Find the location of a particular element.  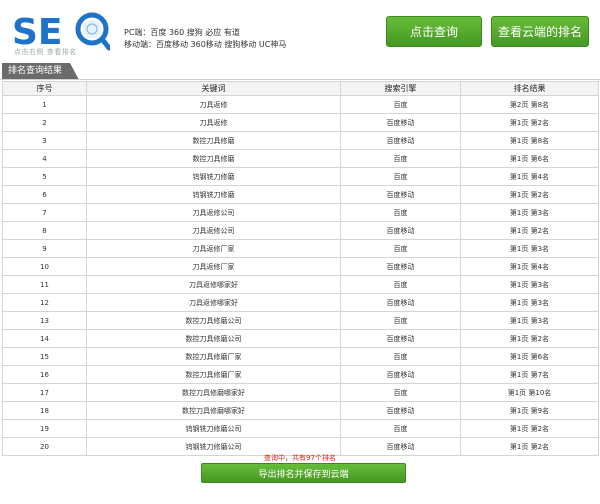

table-row: 13 数控刀具修磨公司 百度 第1页 第3名 is located at coordinates (300, 320).